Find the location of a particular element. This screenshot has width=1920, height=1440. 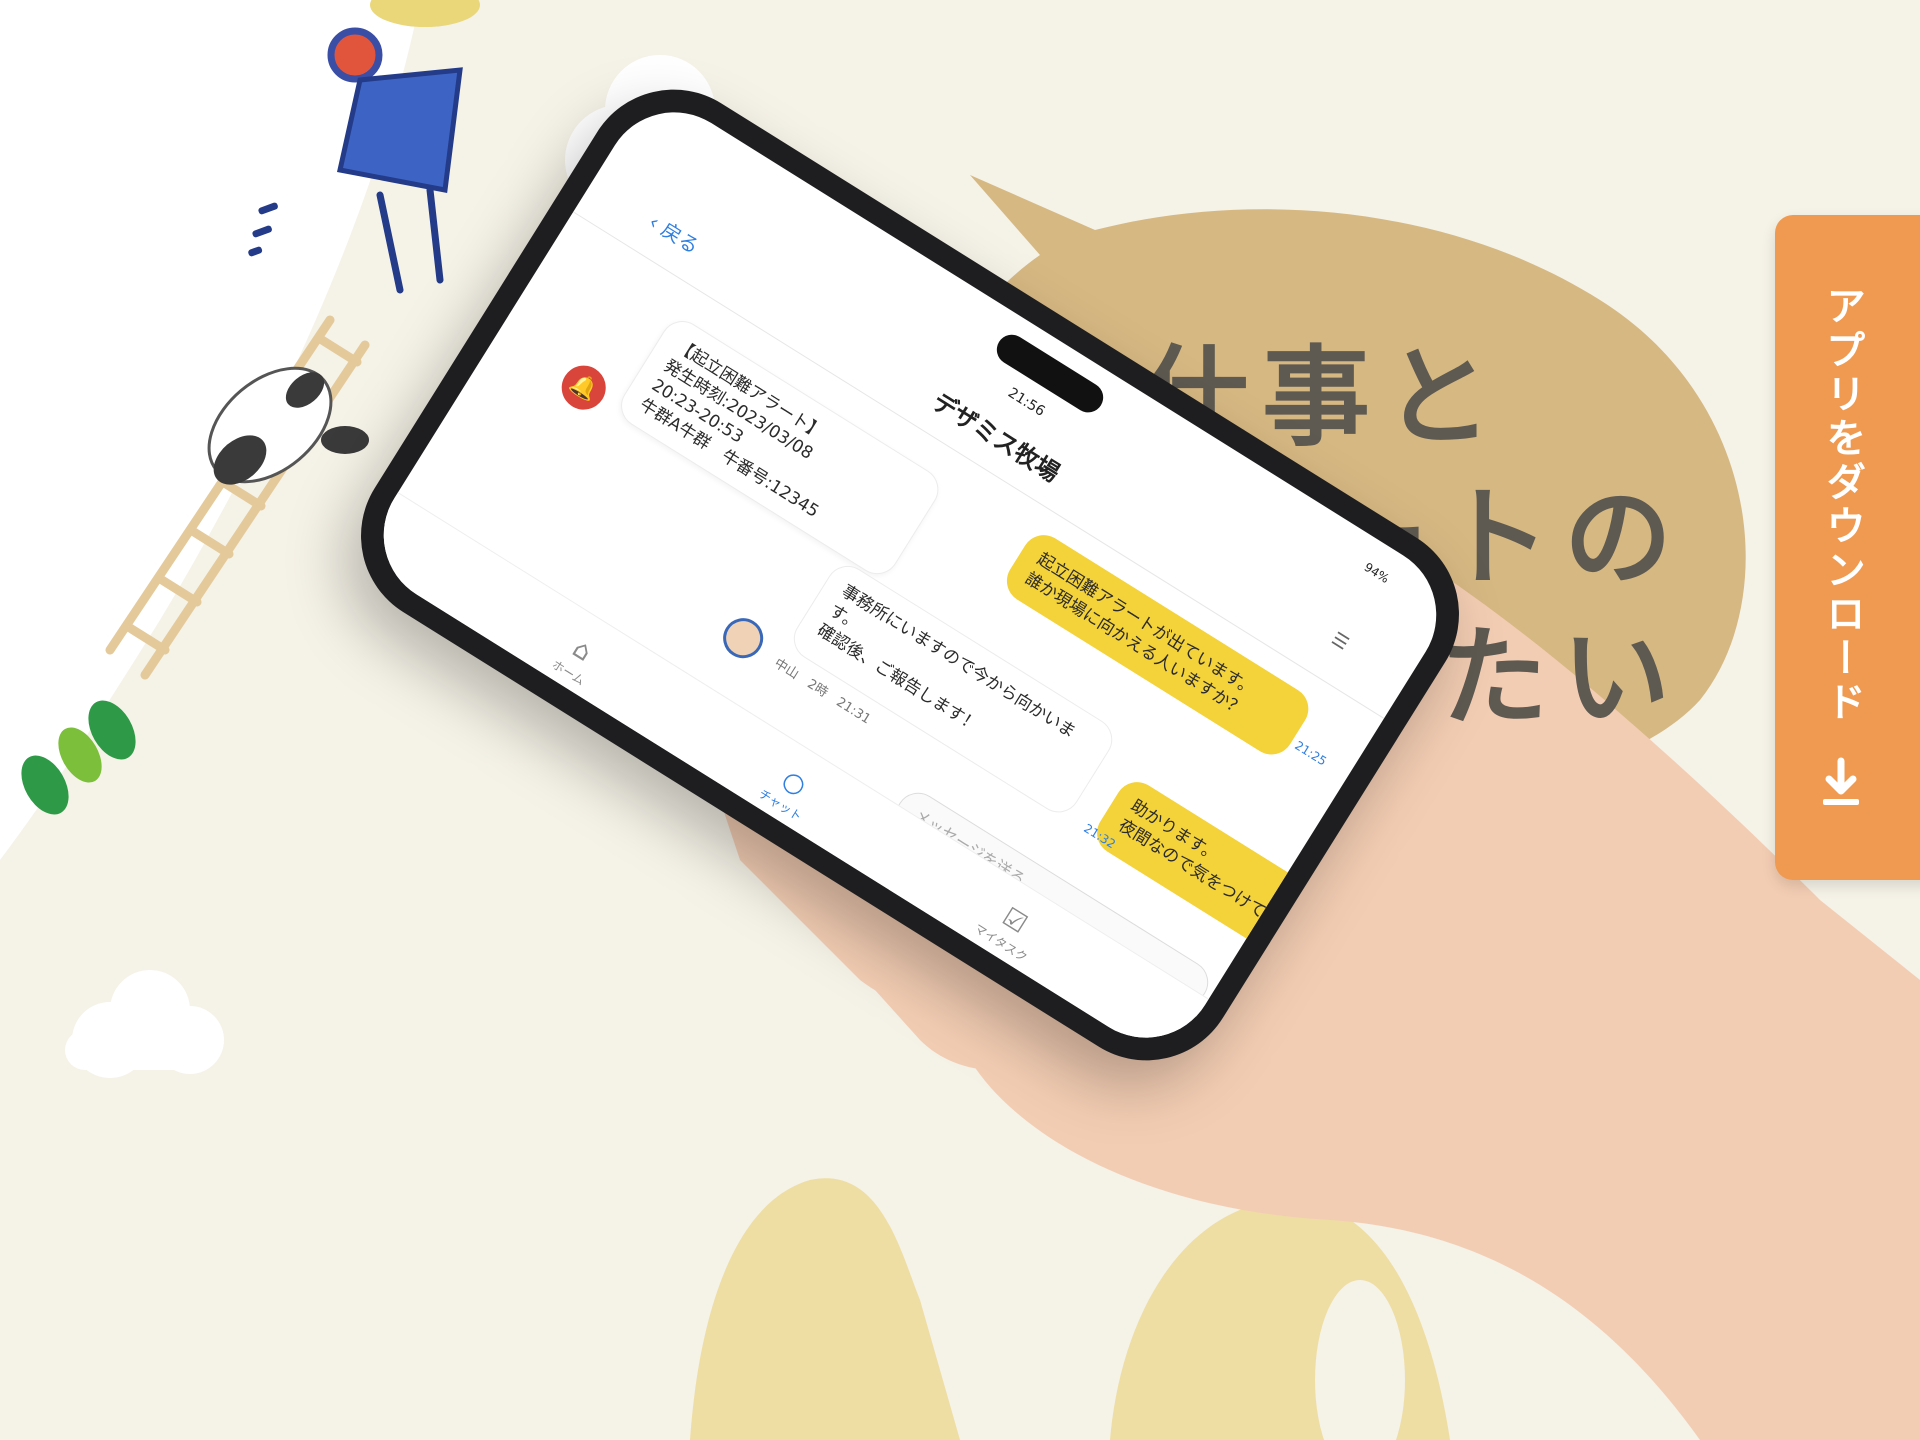

battery-status: 94% is located at coordinates (1376, 572).